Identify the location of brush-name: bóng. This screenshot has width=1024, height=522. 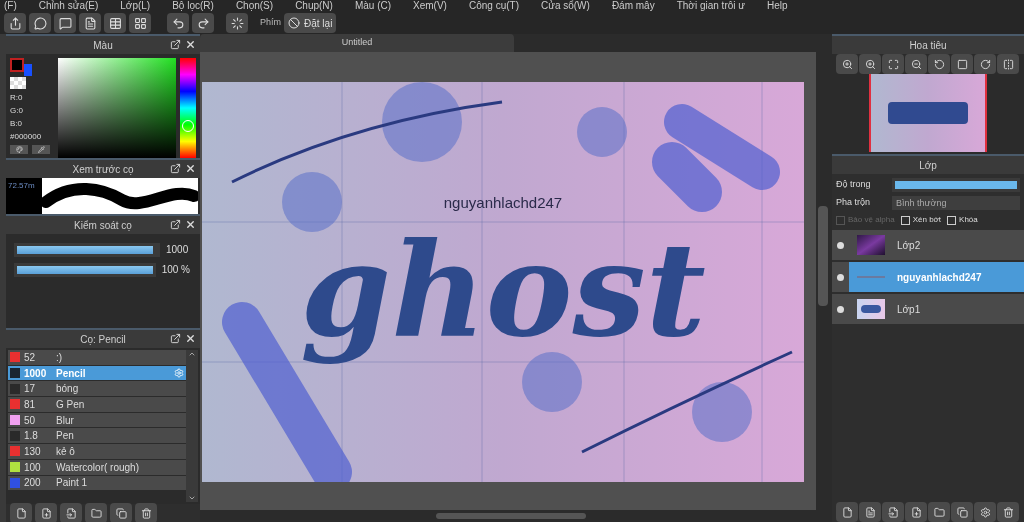
(68, 389).